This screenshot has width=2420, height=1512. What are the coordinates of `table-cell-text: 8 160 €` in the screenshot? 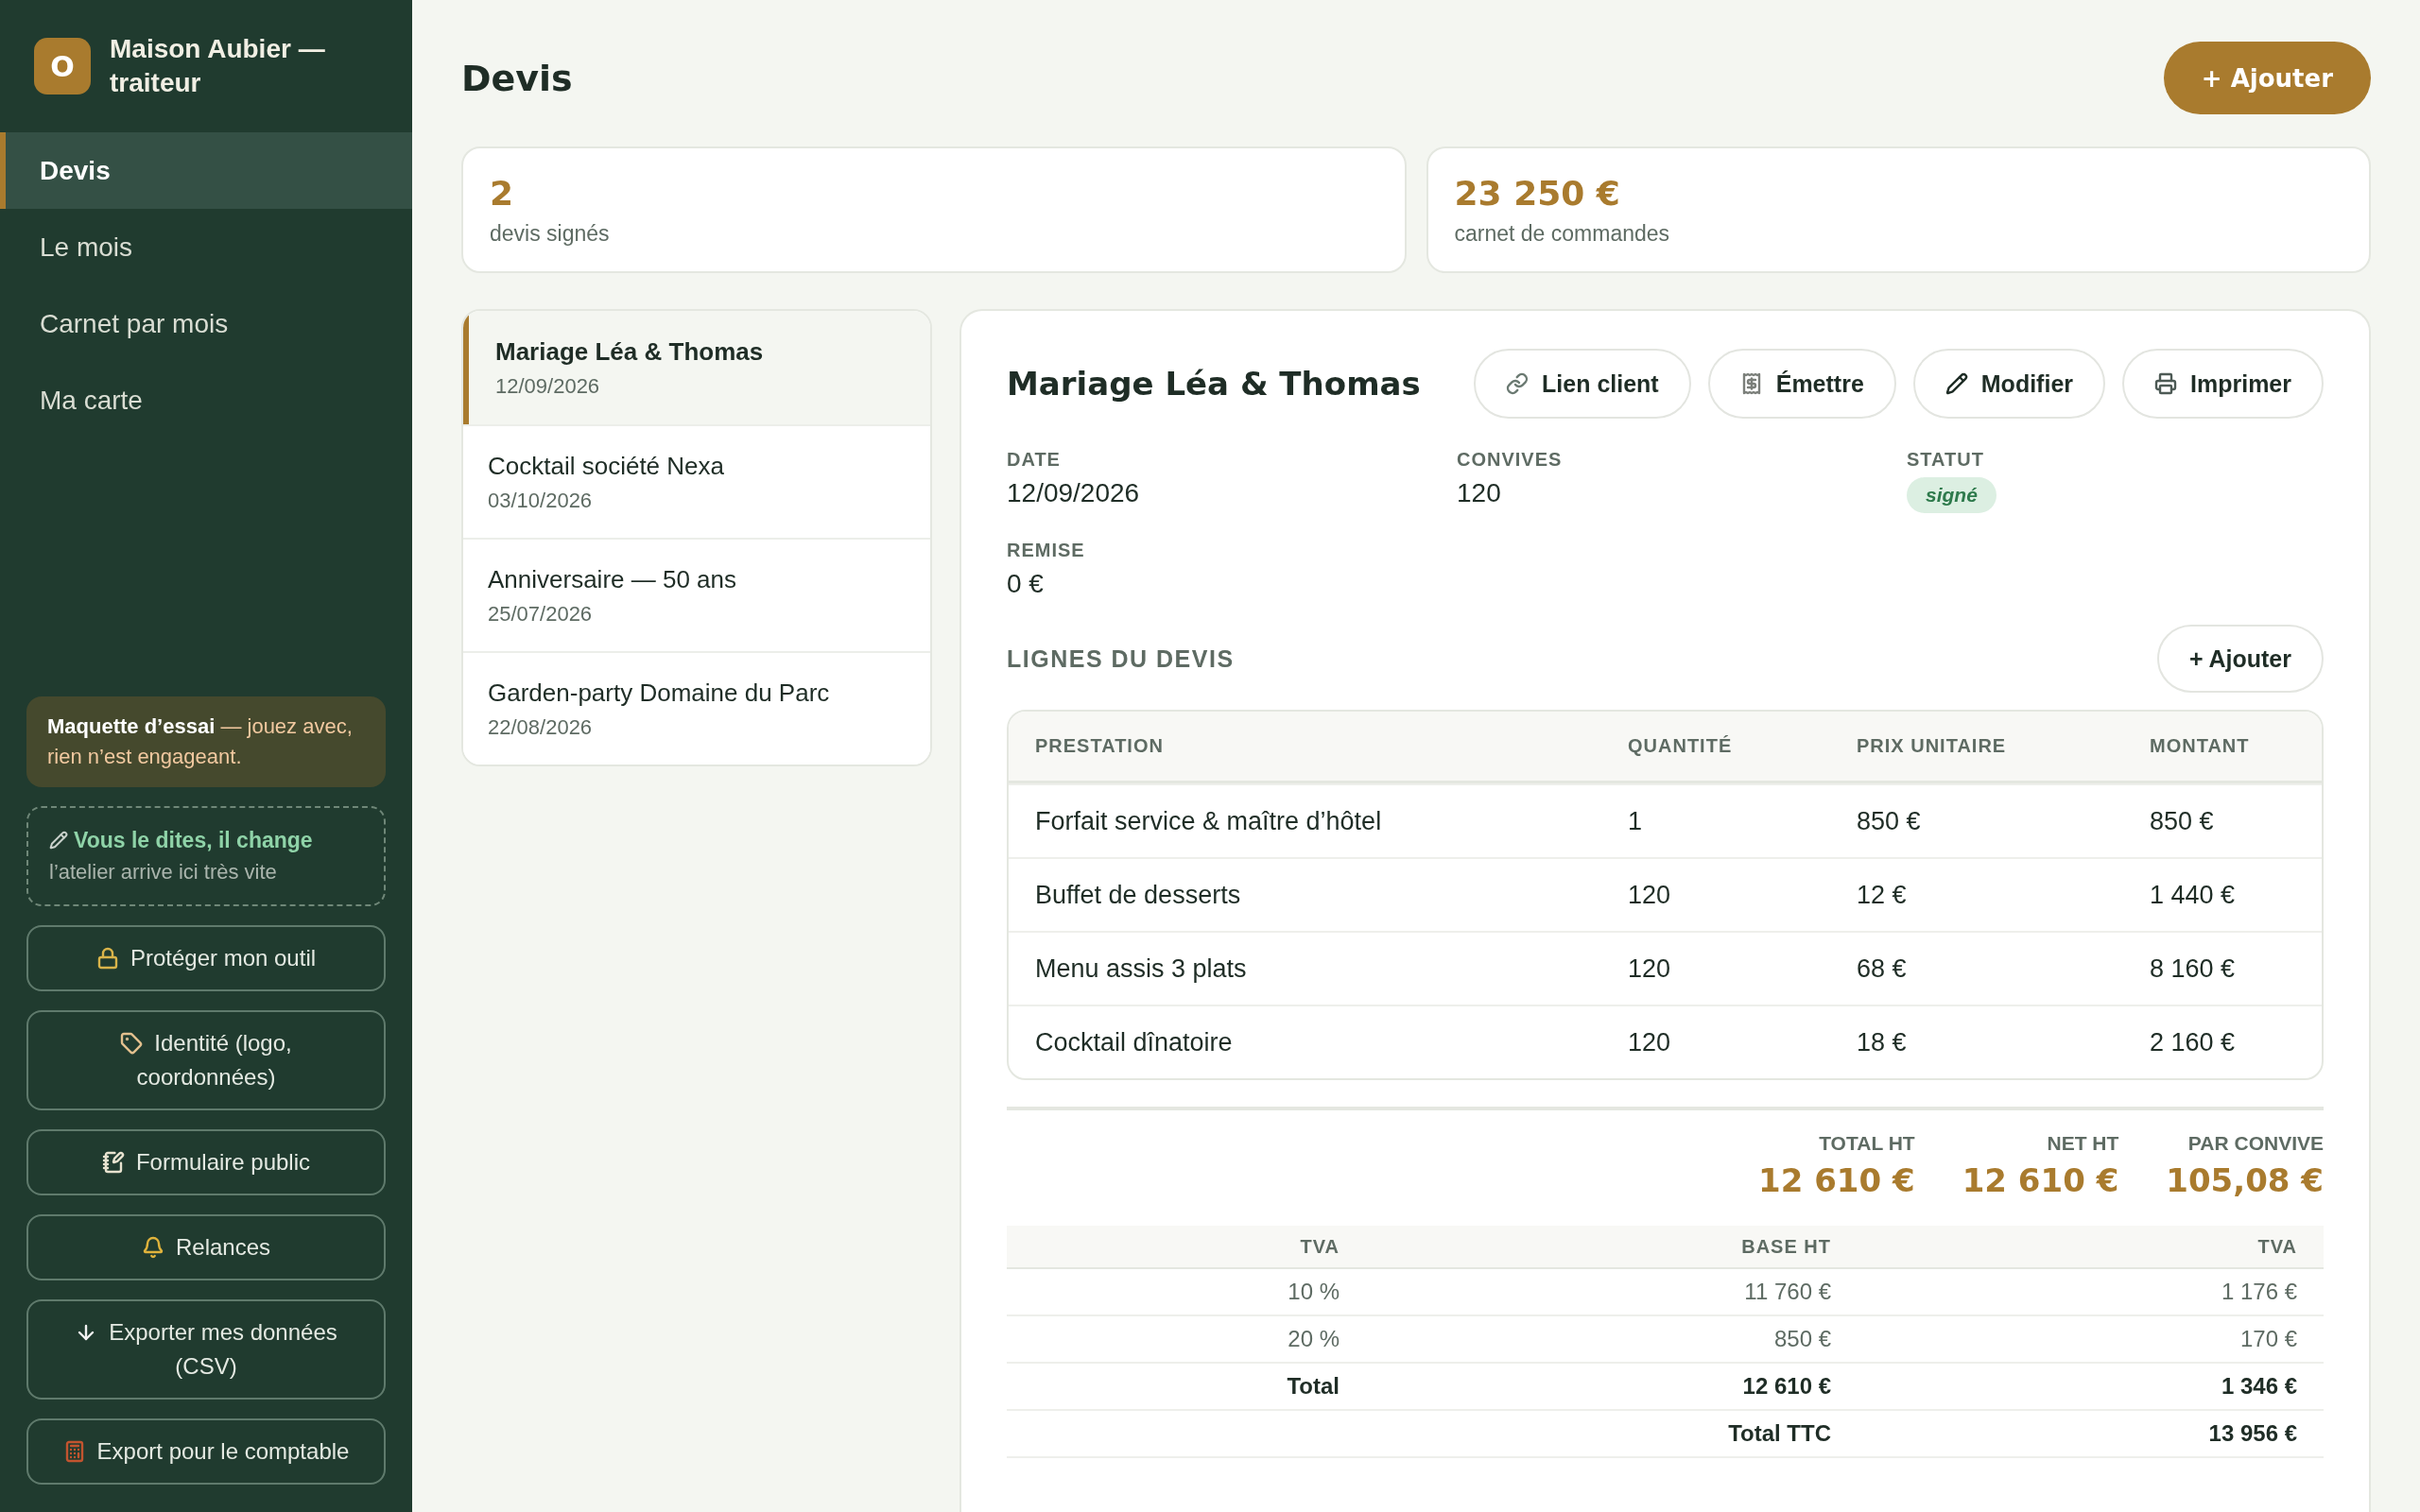 It's located at (2193, 969).